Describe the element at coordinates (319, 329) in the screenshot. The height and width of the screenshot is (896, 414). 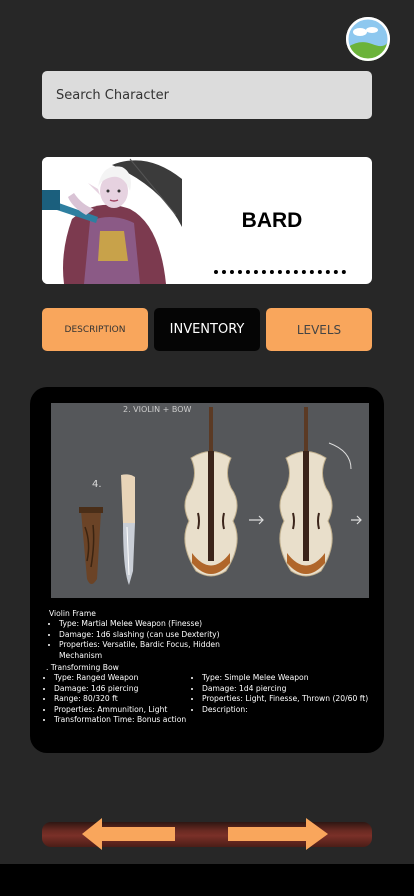
I see `tab-levels: LEVELS` at that location.